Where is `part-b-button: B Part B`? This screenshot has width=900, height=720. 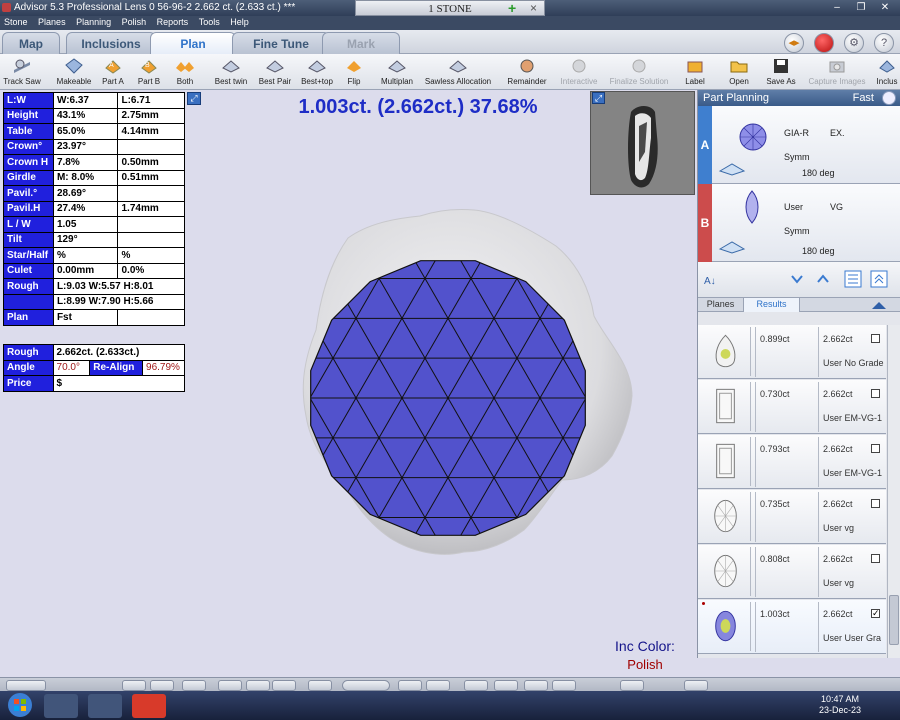 part-b-button: B Part B is located at coordinates (149, 72).